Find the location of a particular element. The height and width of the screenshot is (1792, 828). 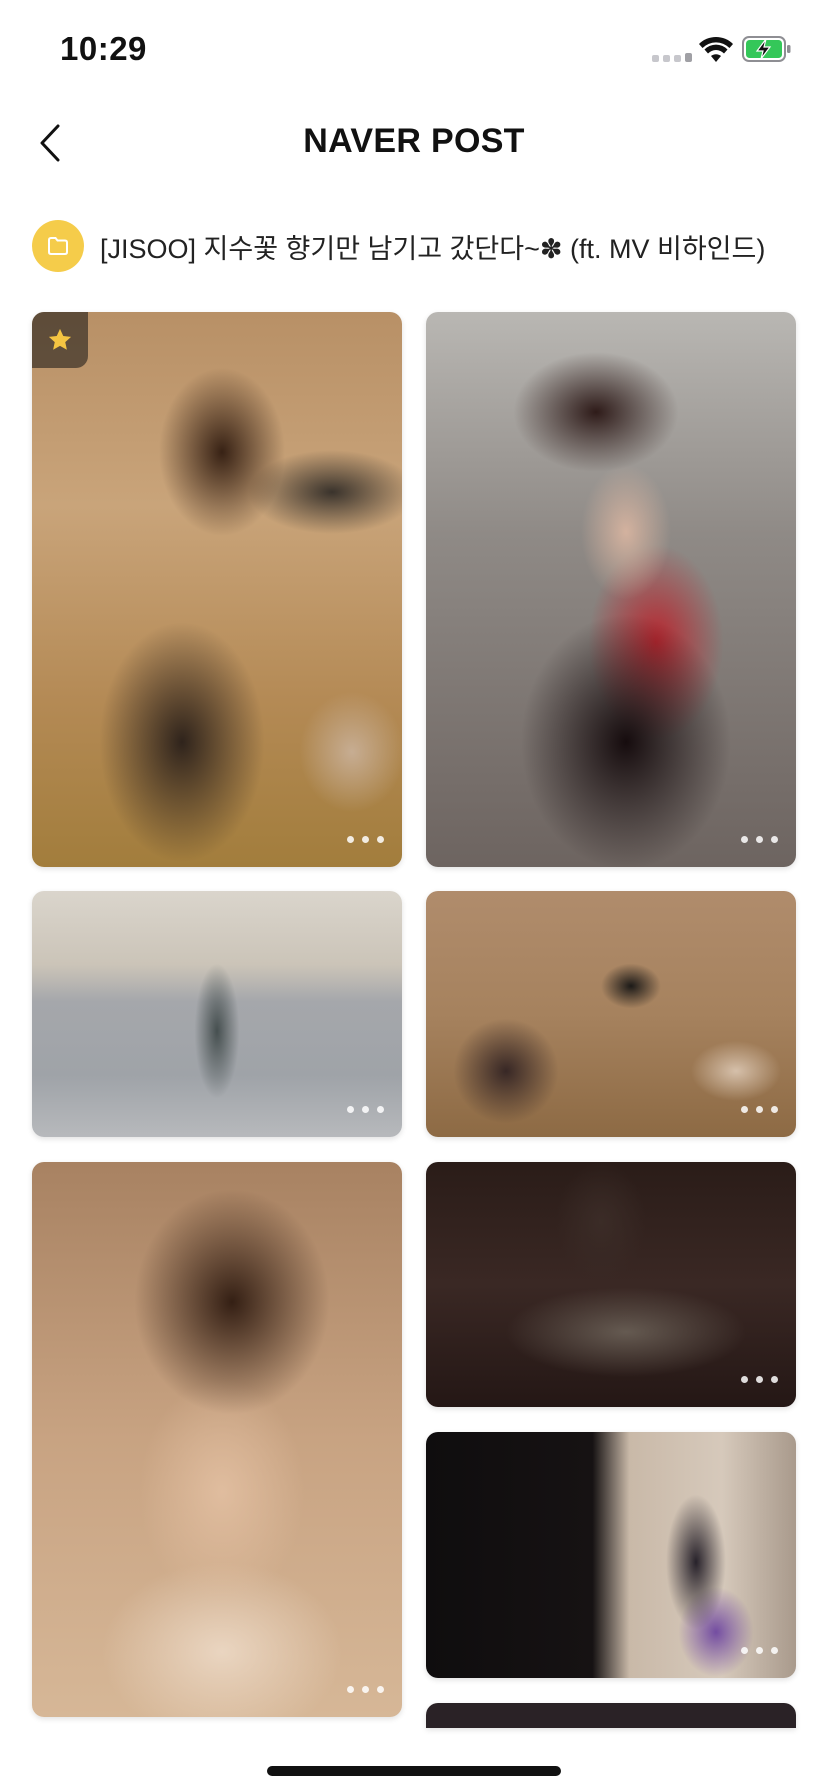

page-title: NAVER POST is located at coordinates (414, 141).